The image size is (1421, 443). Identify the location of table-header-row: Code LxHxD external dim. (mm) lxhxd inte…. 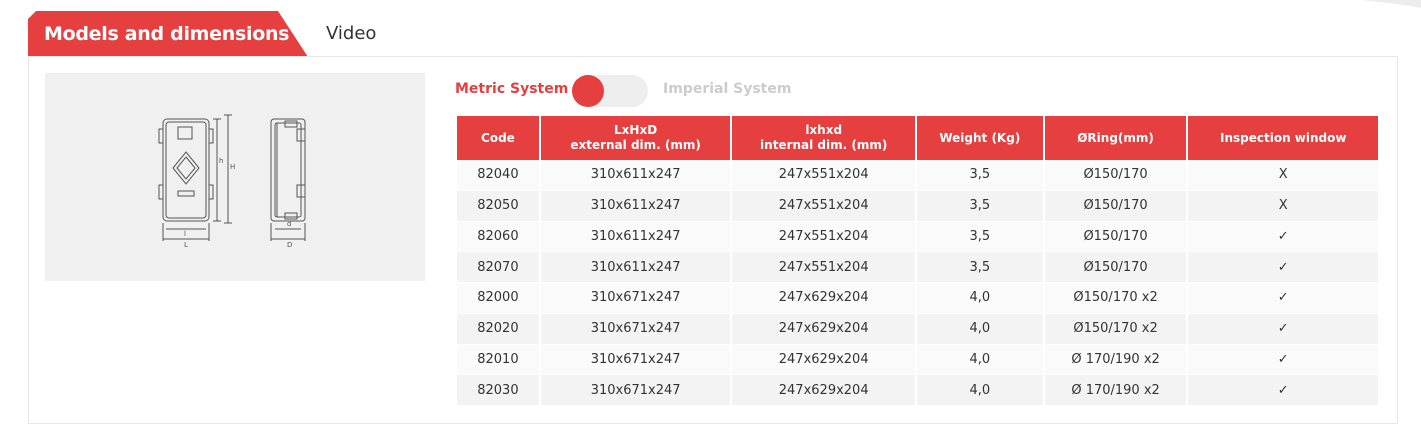
(917, 138).